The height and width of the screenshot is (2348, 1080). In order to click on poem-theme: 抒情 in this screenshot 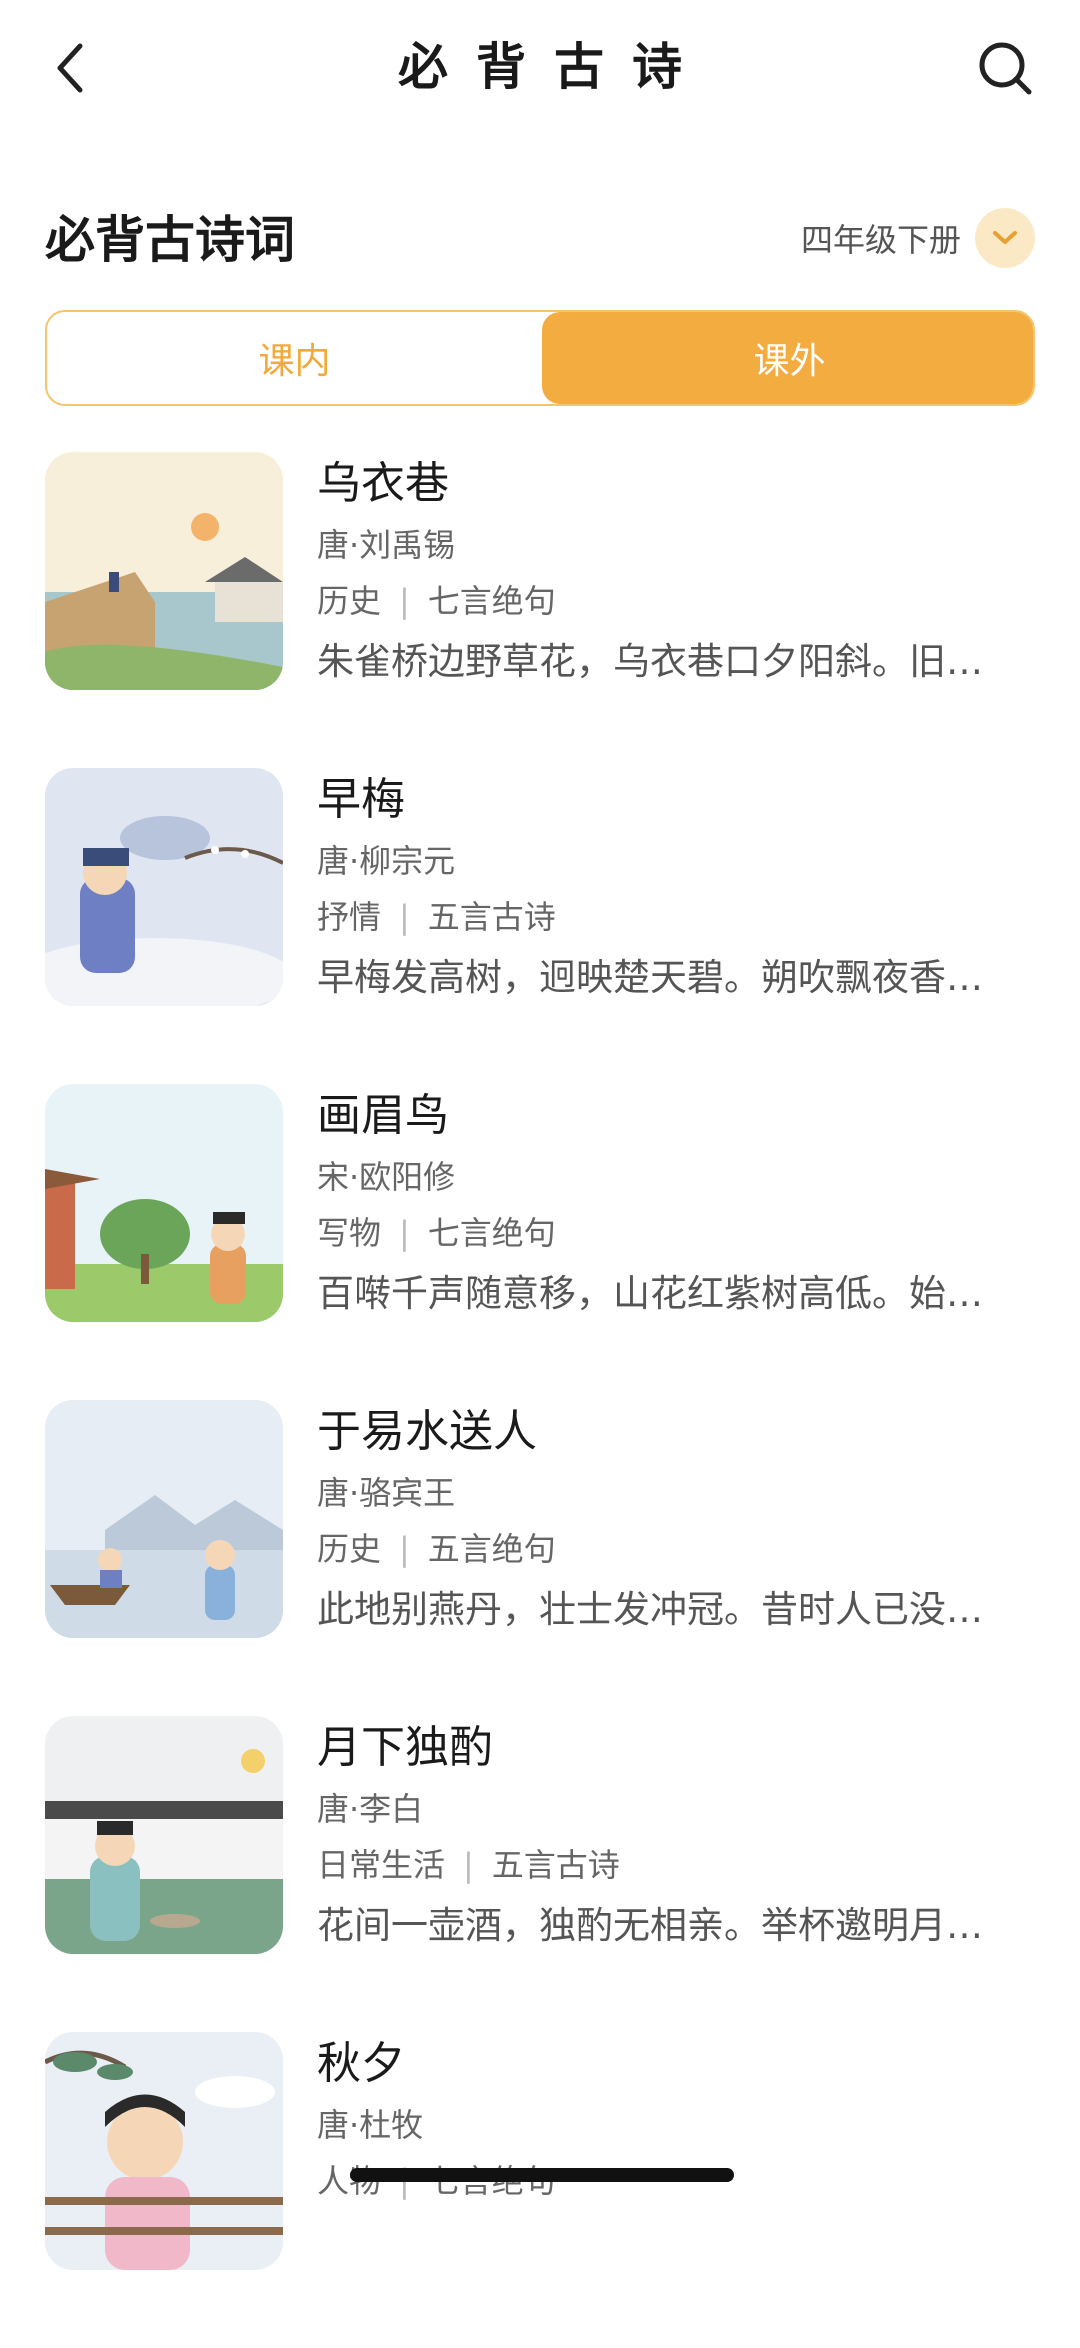, I will do `click(349, 917)`.